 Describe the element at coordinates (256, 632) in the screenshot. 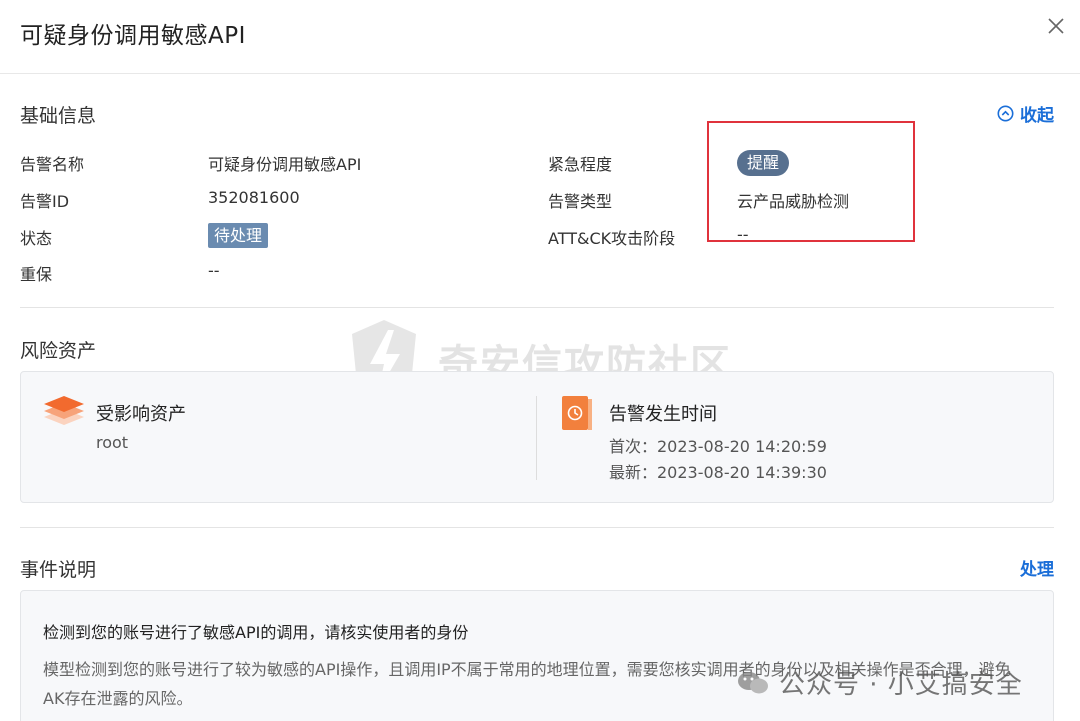

I see `event-headline: 检测到您的账号进行了敏感API的调用，请核实使用者的身份` at that location.